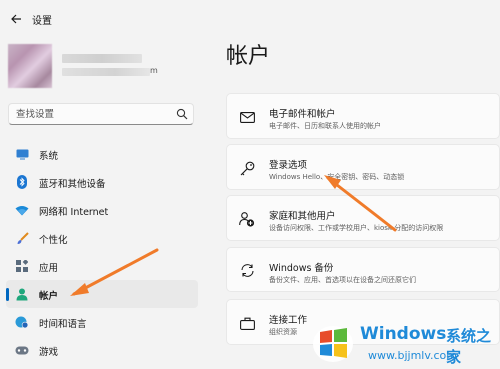 Image resolution: width=500 pixels, height=369 pixels. Describe the element at coordinates (103, 66) in the screenshot. I see `user-profile: m` at that location.